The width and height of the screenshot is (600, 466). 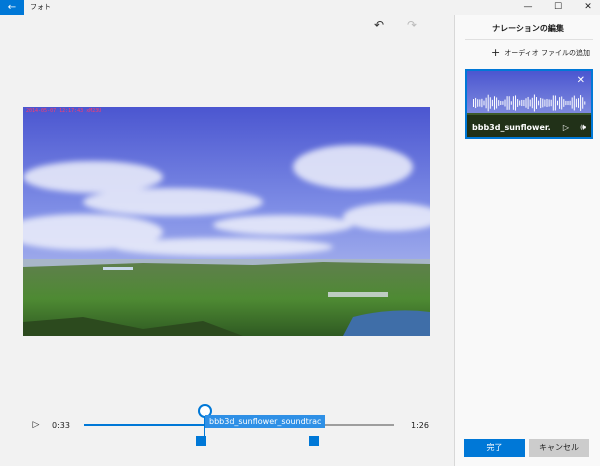 What do you see at coordinates (144, 425) in the screenshot?
I see `timeline-progress` at bounding box center [144, 425].